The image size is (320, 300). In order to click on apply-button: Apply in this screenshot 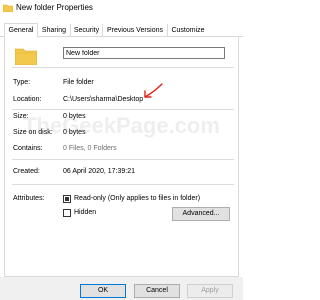, I will do `click(210, 291)`.